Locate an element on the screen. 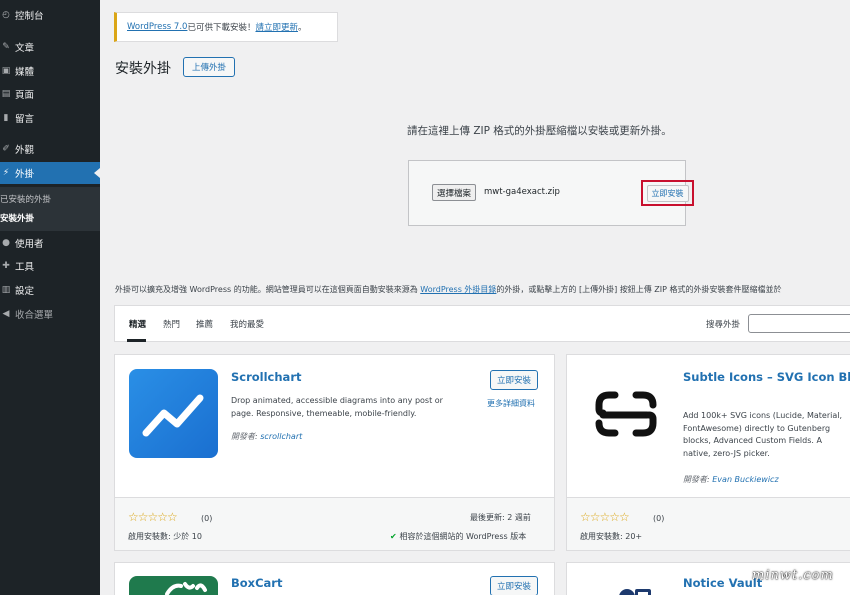  submenu-installed-plugins: 已安裝的外掛 is located at coordinates (25, 199).